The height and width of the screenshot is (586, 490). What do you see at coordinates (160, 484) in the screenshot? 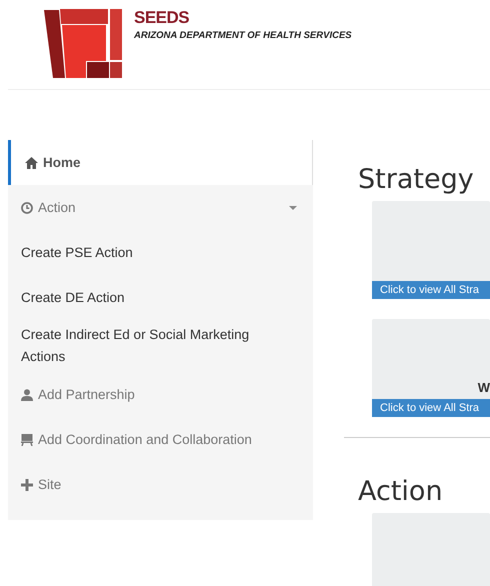
I see `sidebar-item: Site` at bounding box center [160, 484].